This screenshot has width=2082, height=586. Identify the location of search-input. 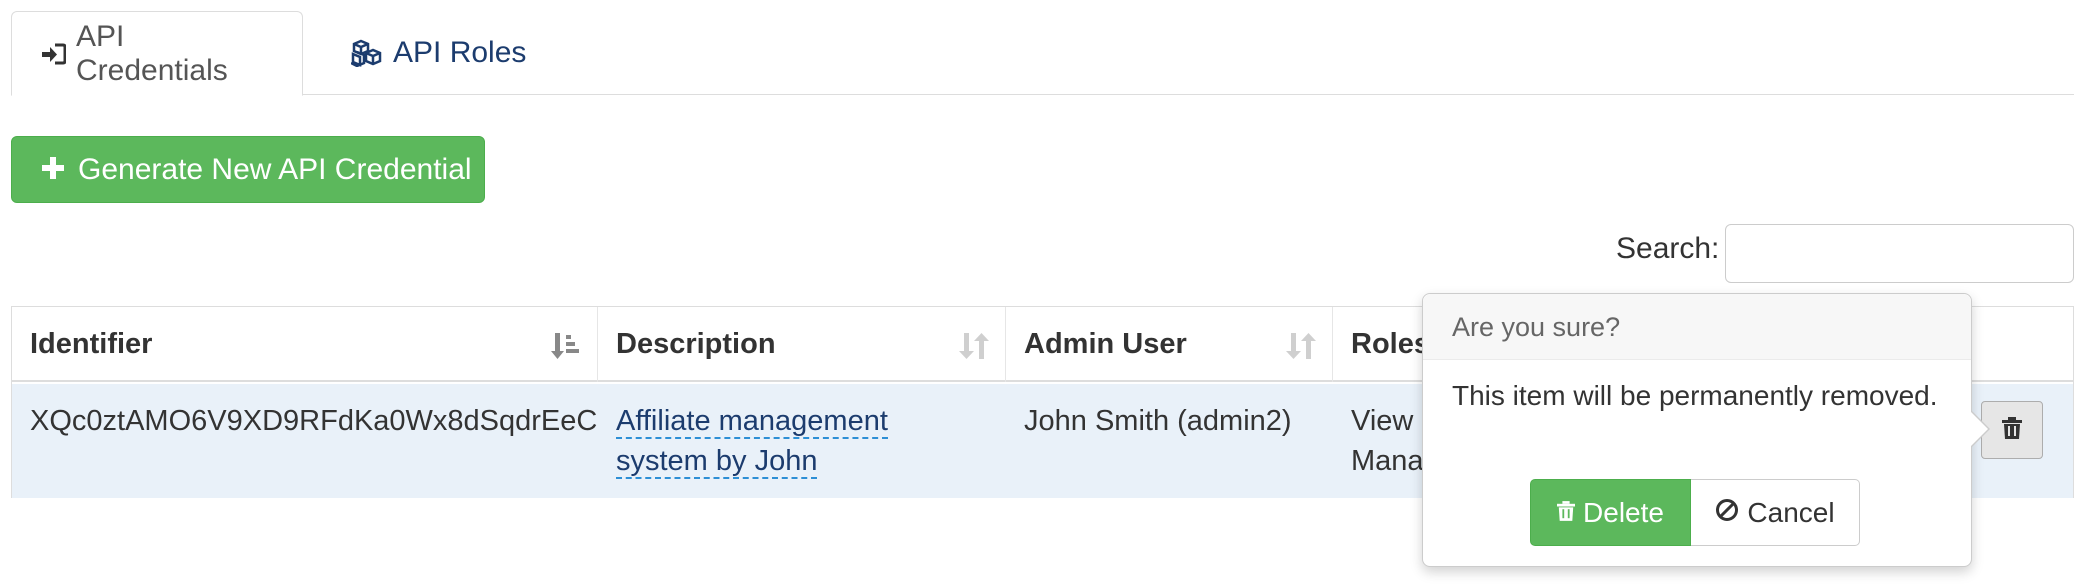
(1899, 253).